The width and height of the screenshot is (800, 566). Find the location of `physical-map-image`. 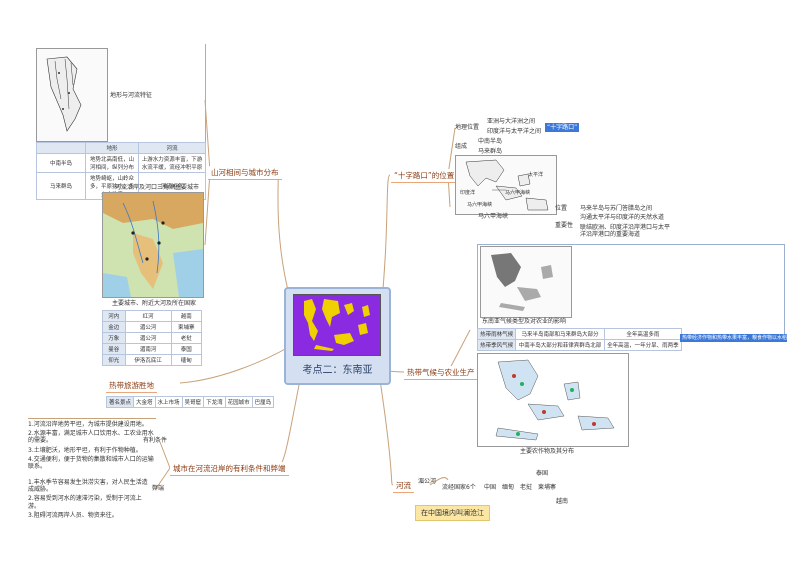

physical-map-image is located at coordinates (153, 245).